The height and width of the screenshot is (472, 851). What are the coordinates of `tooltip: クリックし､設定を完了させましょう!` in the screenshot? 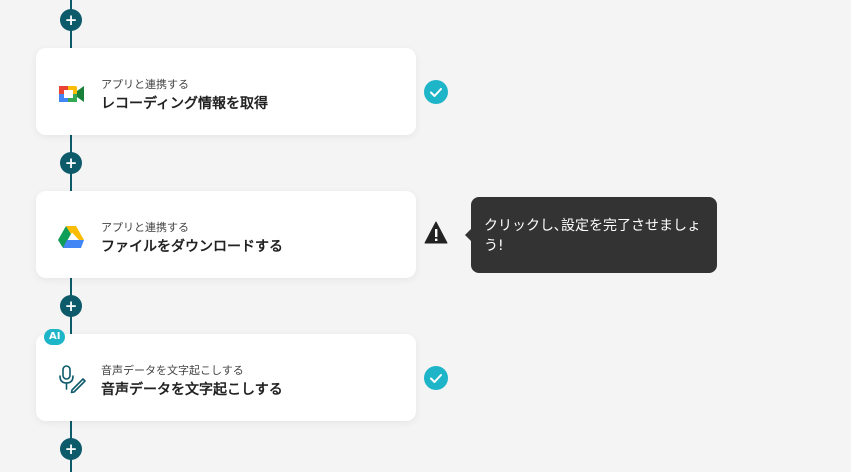 It's located at (591, 235).